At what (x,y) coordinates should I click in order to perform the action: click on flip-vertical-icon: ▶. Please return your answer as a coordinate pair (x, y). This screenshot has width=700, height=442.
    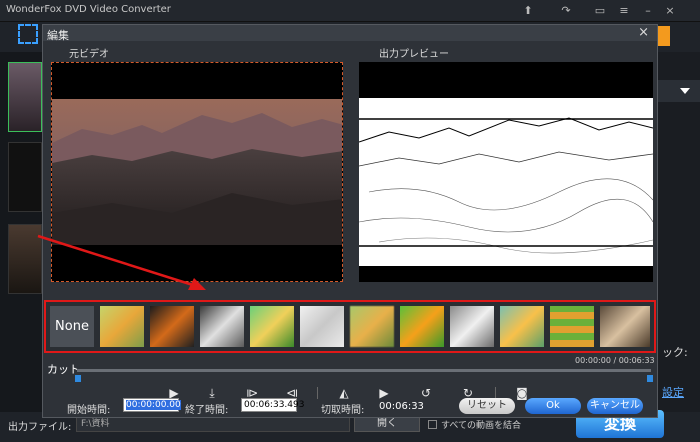
    Looking at the image, I should click on (384, 393).